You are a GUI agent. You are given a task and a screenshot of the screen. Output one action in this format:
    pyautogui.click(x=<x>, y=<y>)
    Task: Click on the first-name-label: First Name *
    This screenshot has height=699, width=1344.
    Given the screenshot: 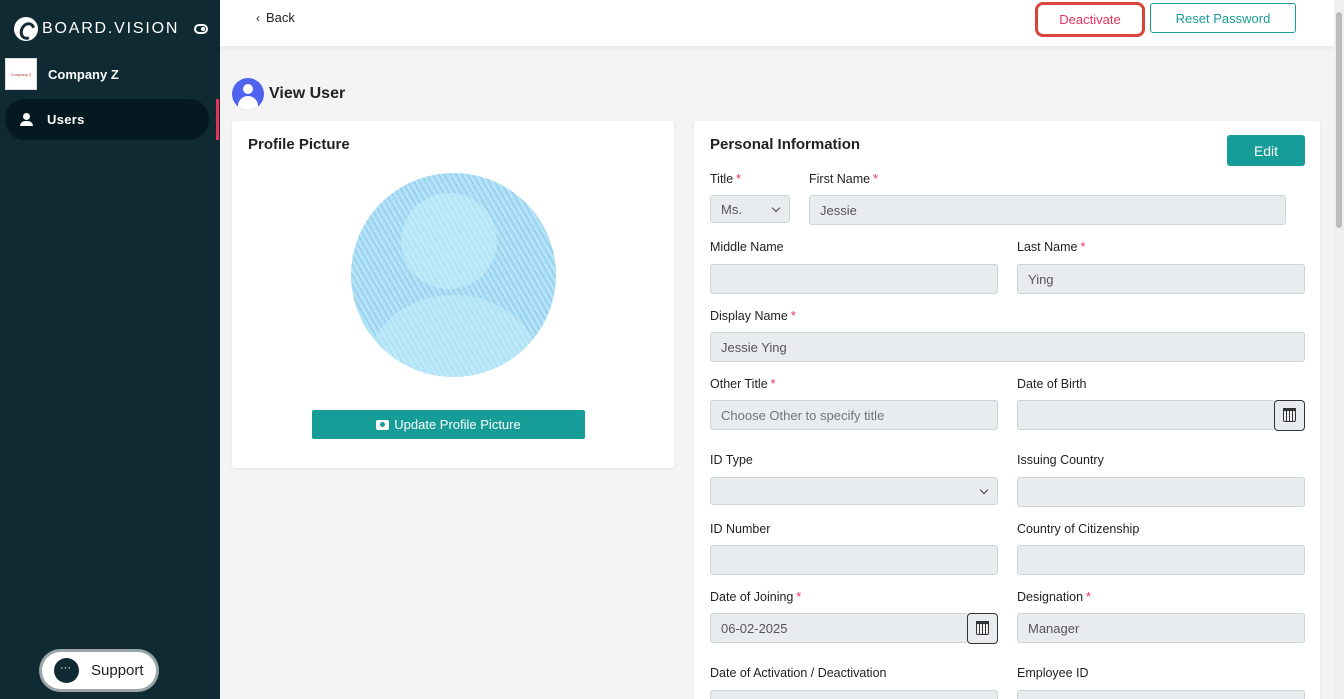 What is the action you would take?
    pyautogui.click(x=843, y=179)
    